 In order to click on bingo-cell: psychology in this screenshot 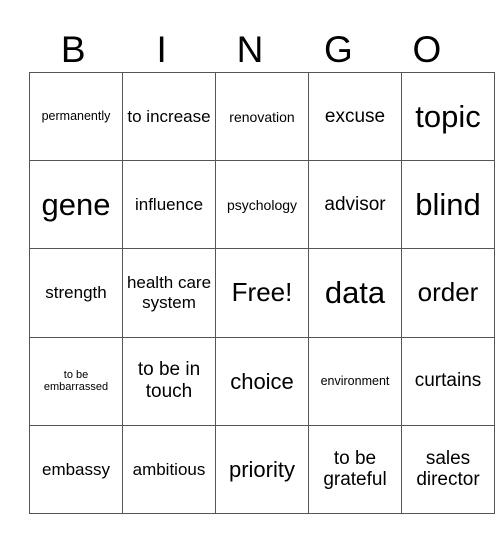, I will do `click(262, 205)`.